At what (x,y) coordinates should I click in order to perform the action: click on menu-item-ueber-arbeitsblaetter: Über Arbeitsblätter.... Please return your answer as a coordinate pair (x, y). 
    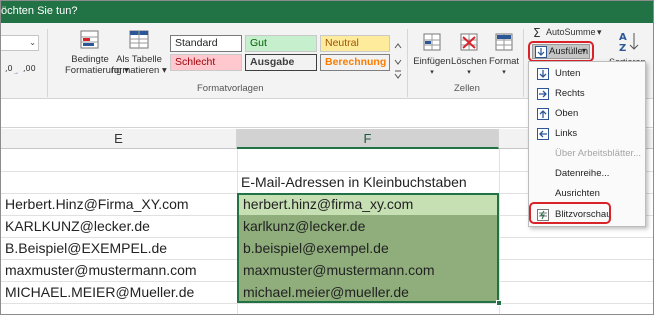
    Looking at the image, I should click on (587, 154).